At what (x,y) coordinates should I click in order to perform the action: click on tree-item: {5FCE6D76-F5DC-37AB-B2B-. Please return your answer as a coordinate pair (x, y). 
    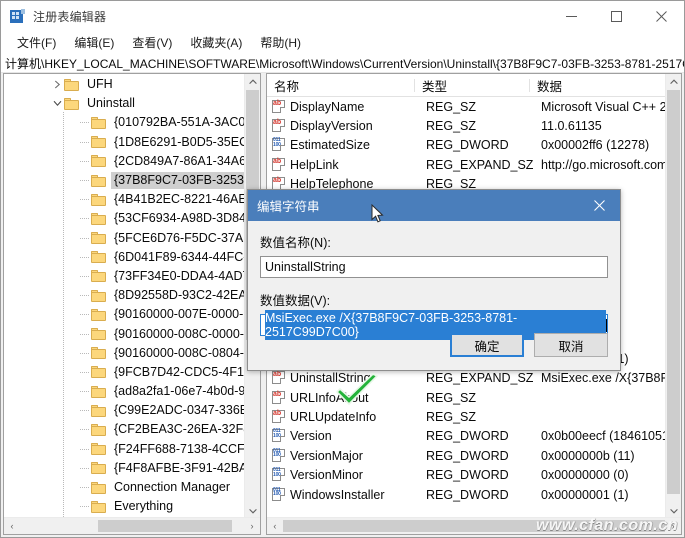
    Looking at the image, I should click on (124, 238).